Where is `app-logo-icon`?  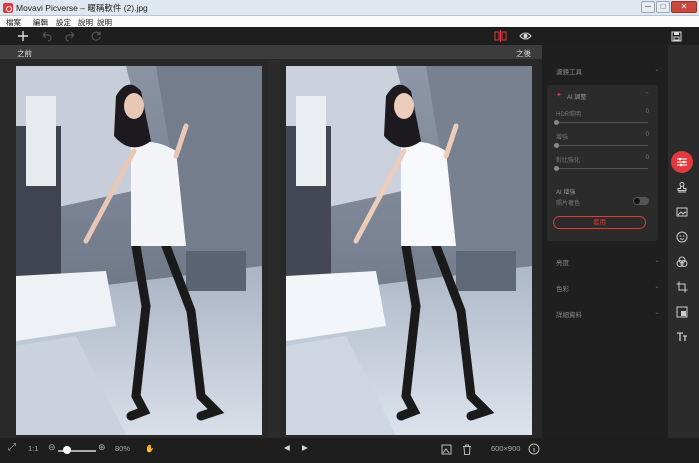 app-logo-icon is located at coordinates (8, 8).